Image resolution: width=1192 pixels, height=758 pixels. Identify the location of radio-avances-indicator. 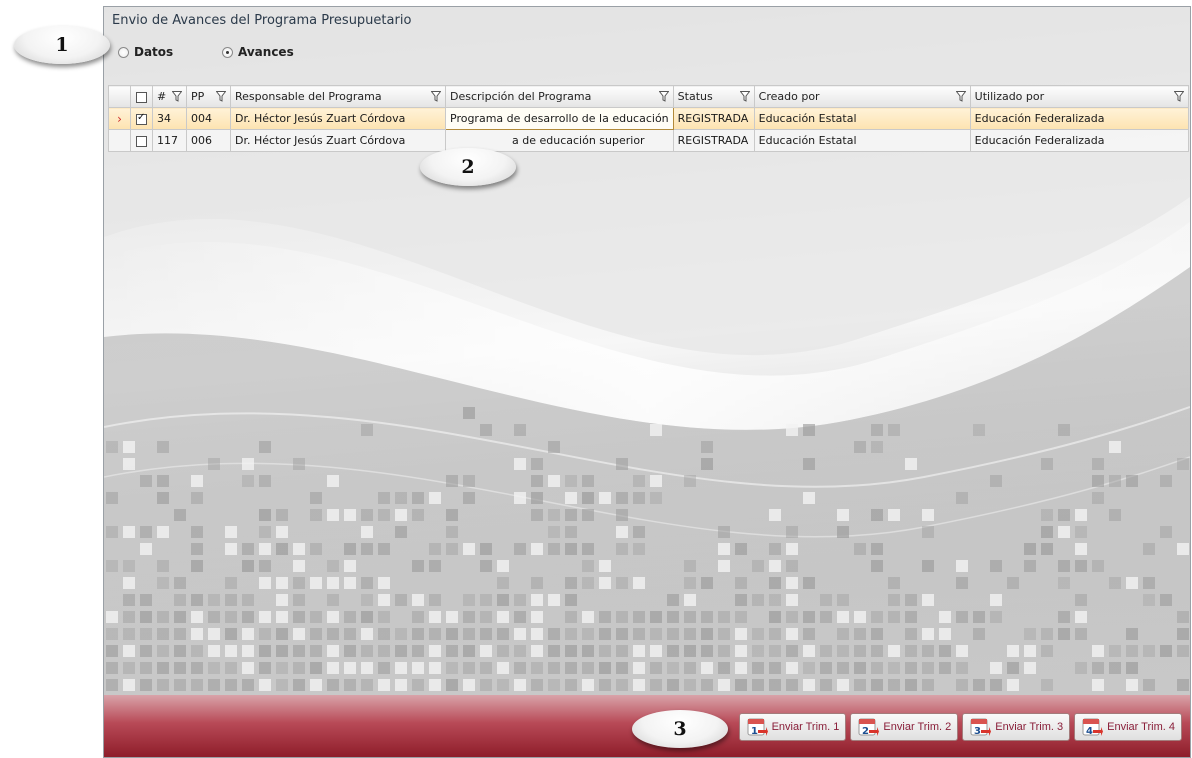
(227, 52).